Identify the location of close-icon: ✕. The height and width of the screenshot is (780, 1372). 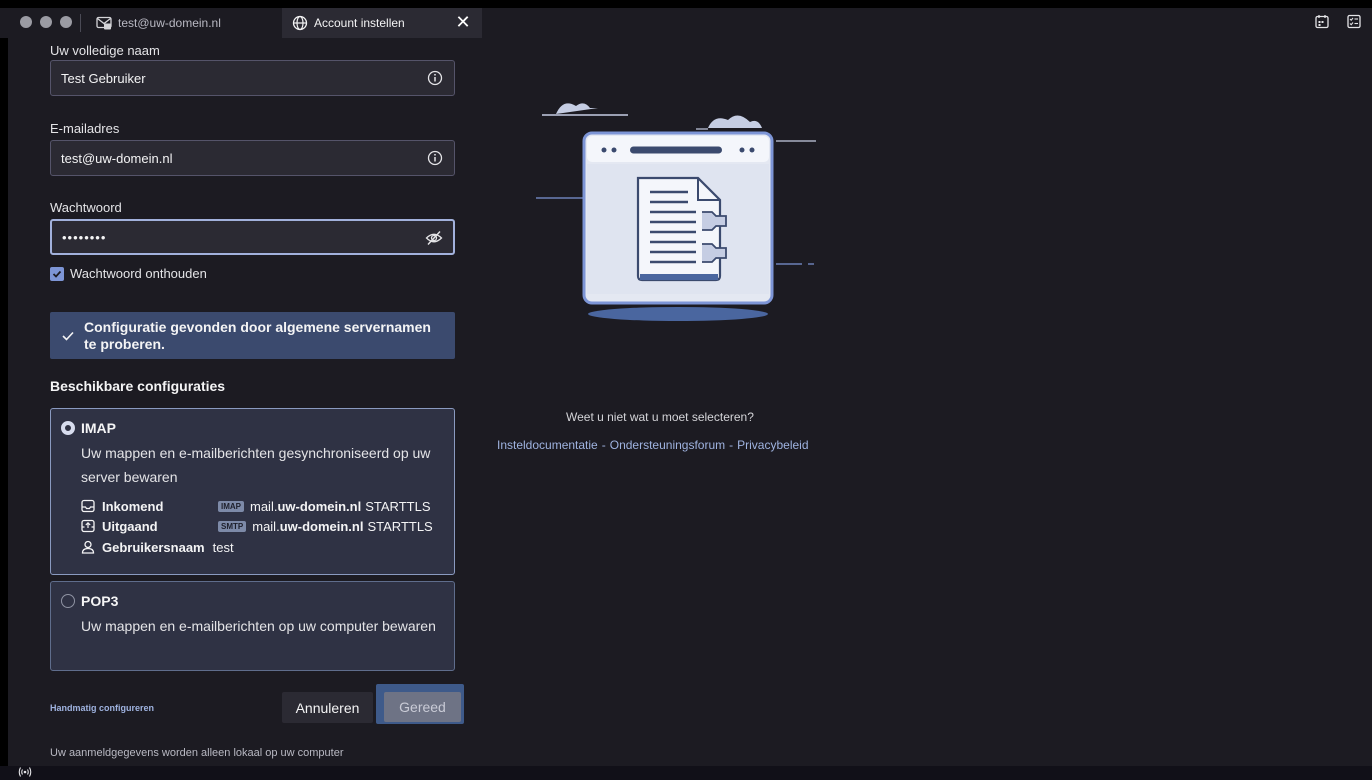
(463, 22).